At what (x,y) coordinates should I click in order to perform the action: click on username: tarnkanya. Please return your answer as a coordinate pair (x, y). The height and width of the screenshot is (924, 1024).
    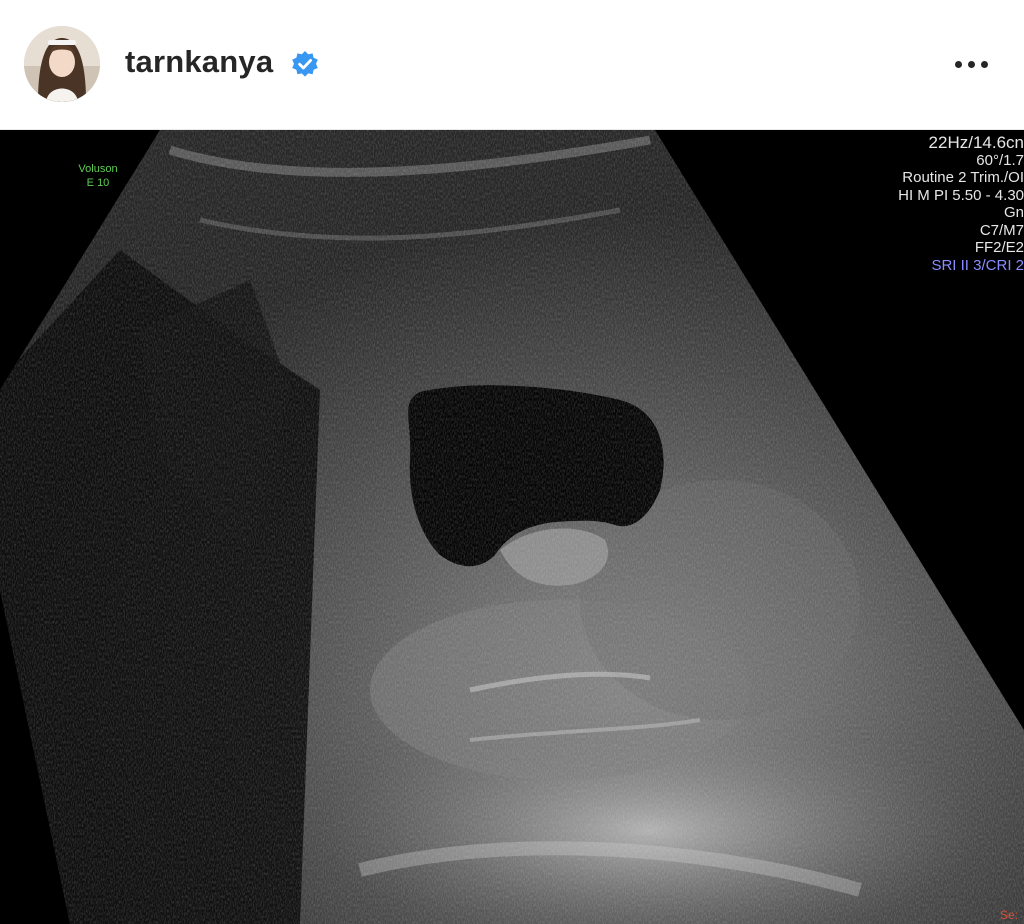
    Looking at the image, I should click on (199, 62).